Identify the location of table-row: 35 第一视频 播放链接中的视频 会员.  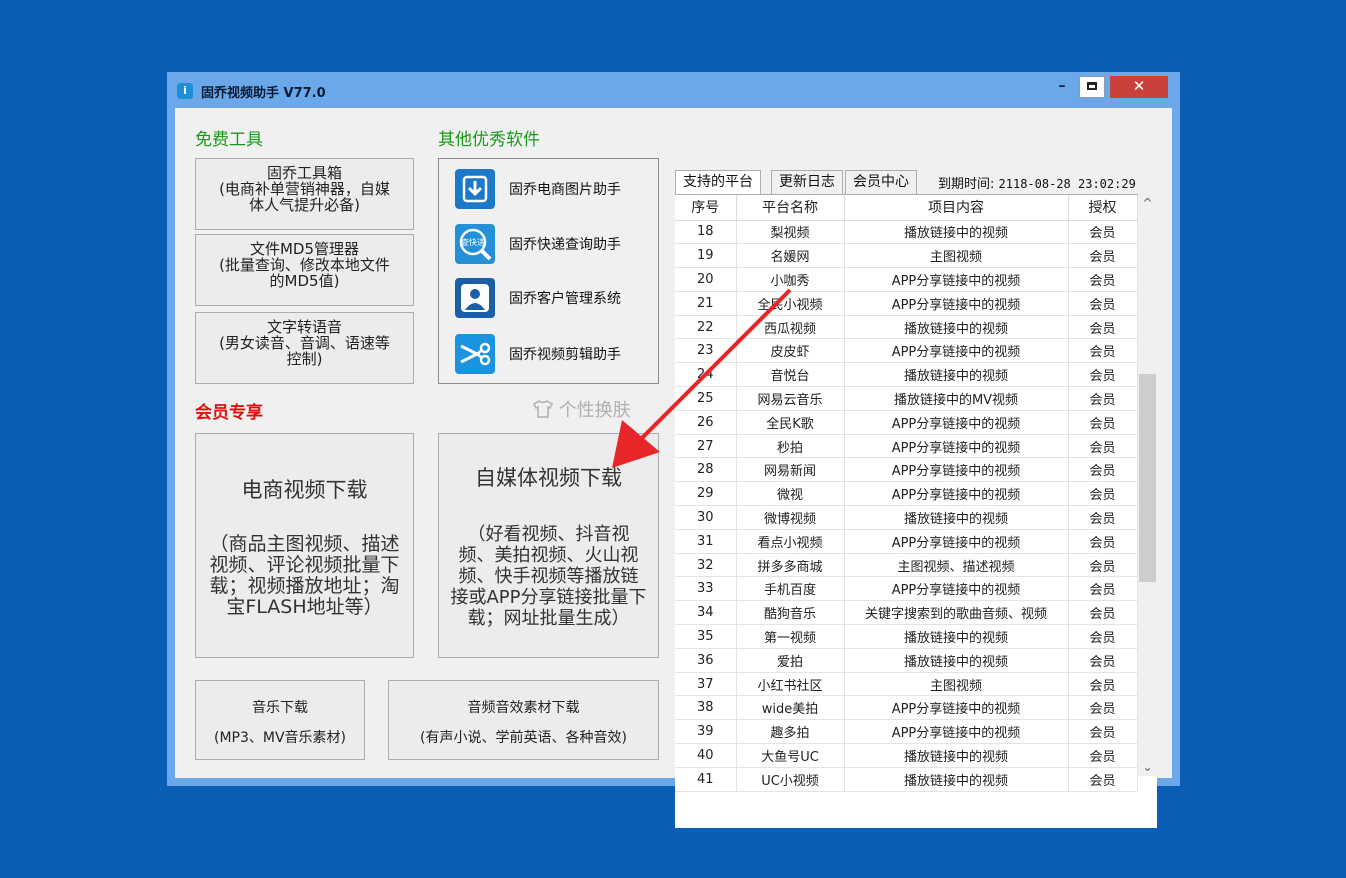
(906, 636).